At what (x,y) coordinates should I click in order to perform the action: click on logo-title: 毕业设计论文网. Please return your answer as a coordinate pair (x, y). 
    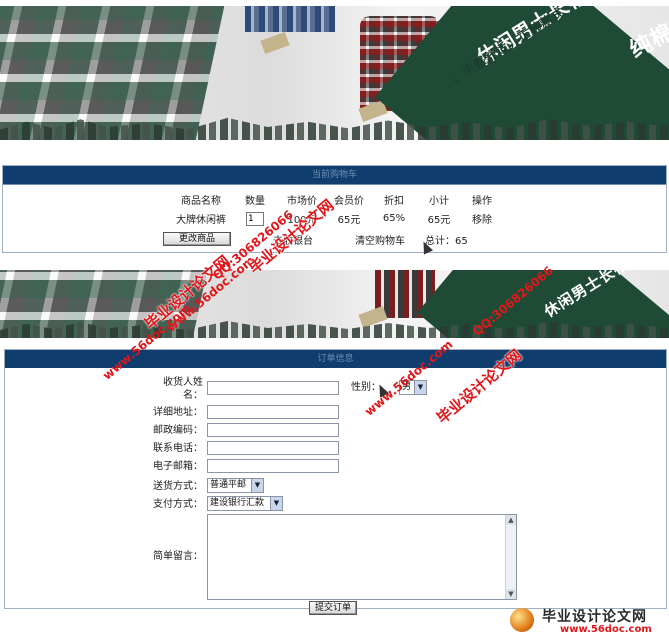
    Looking at the image, I should click on (594, 617).